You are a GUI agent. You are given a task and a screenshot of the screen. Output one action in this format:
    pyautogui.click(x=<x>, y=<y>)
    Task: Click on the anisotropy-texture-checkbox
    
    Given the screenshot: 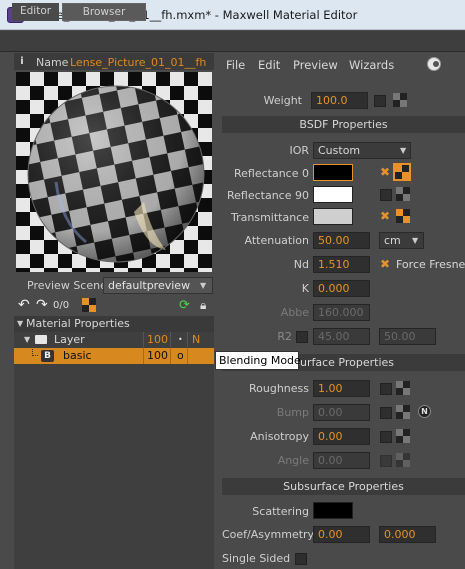 What is the action you would take?
    pyautogui.click(x=386, y=437)
    